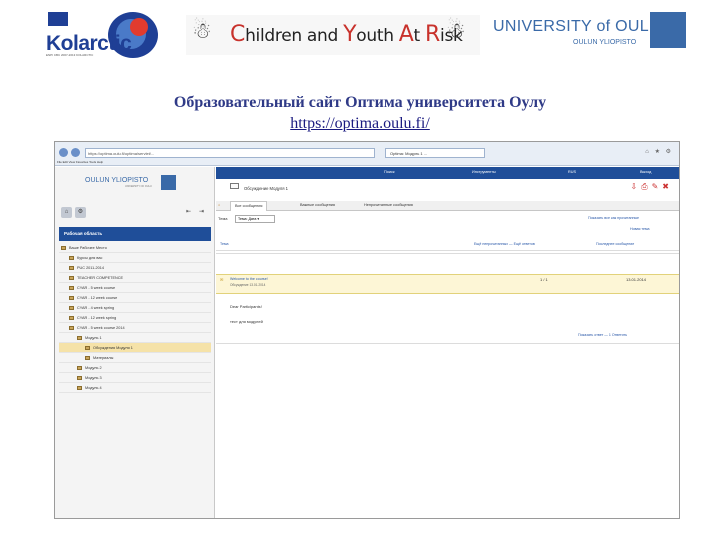 This screenshot has height=540, width=720. I want to click on tree-item-label: Модуль 3, so click(93, 378).